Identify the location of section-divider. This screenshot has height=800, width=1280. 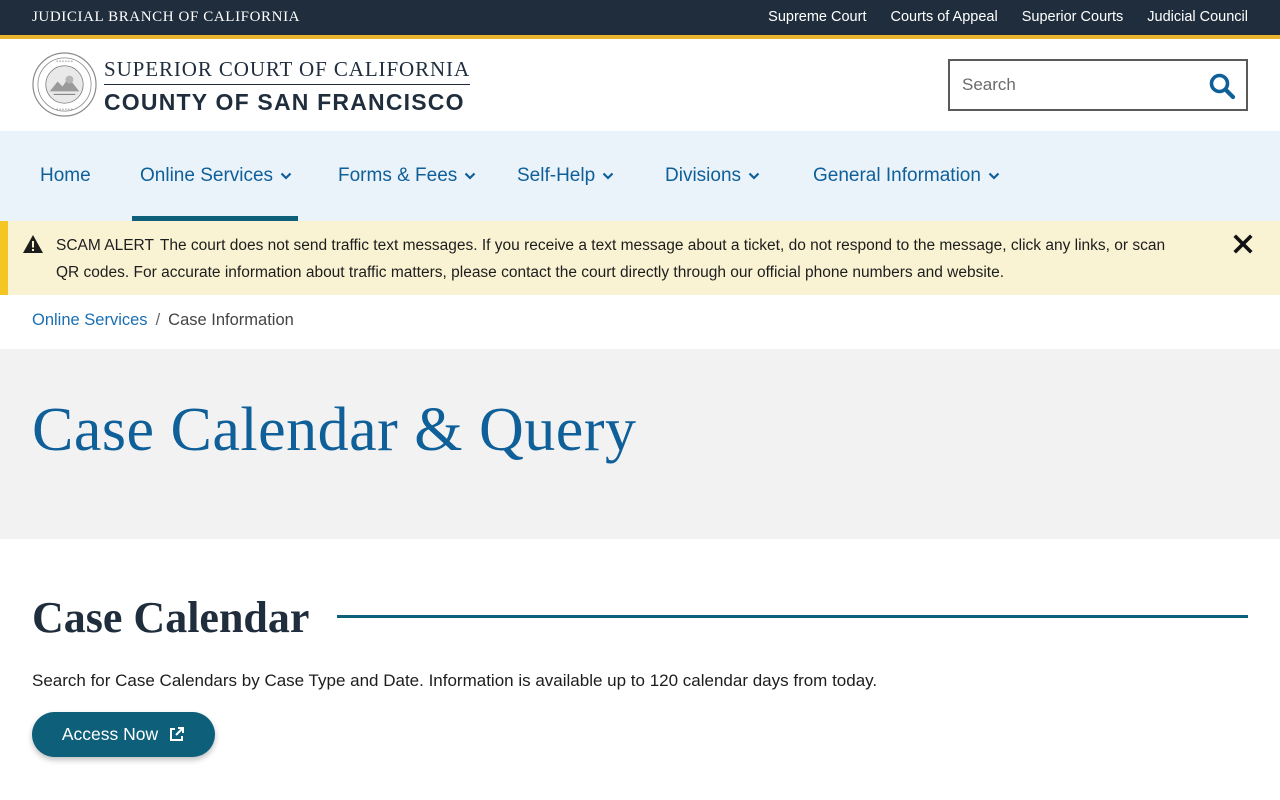
(792, 616).